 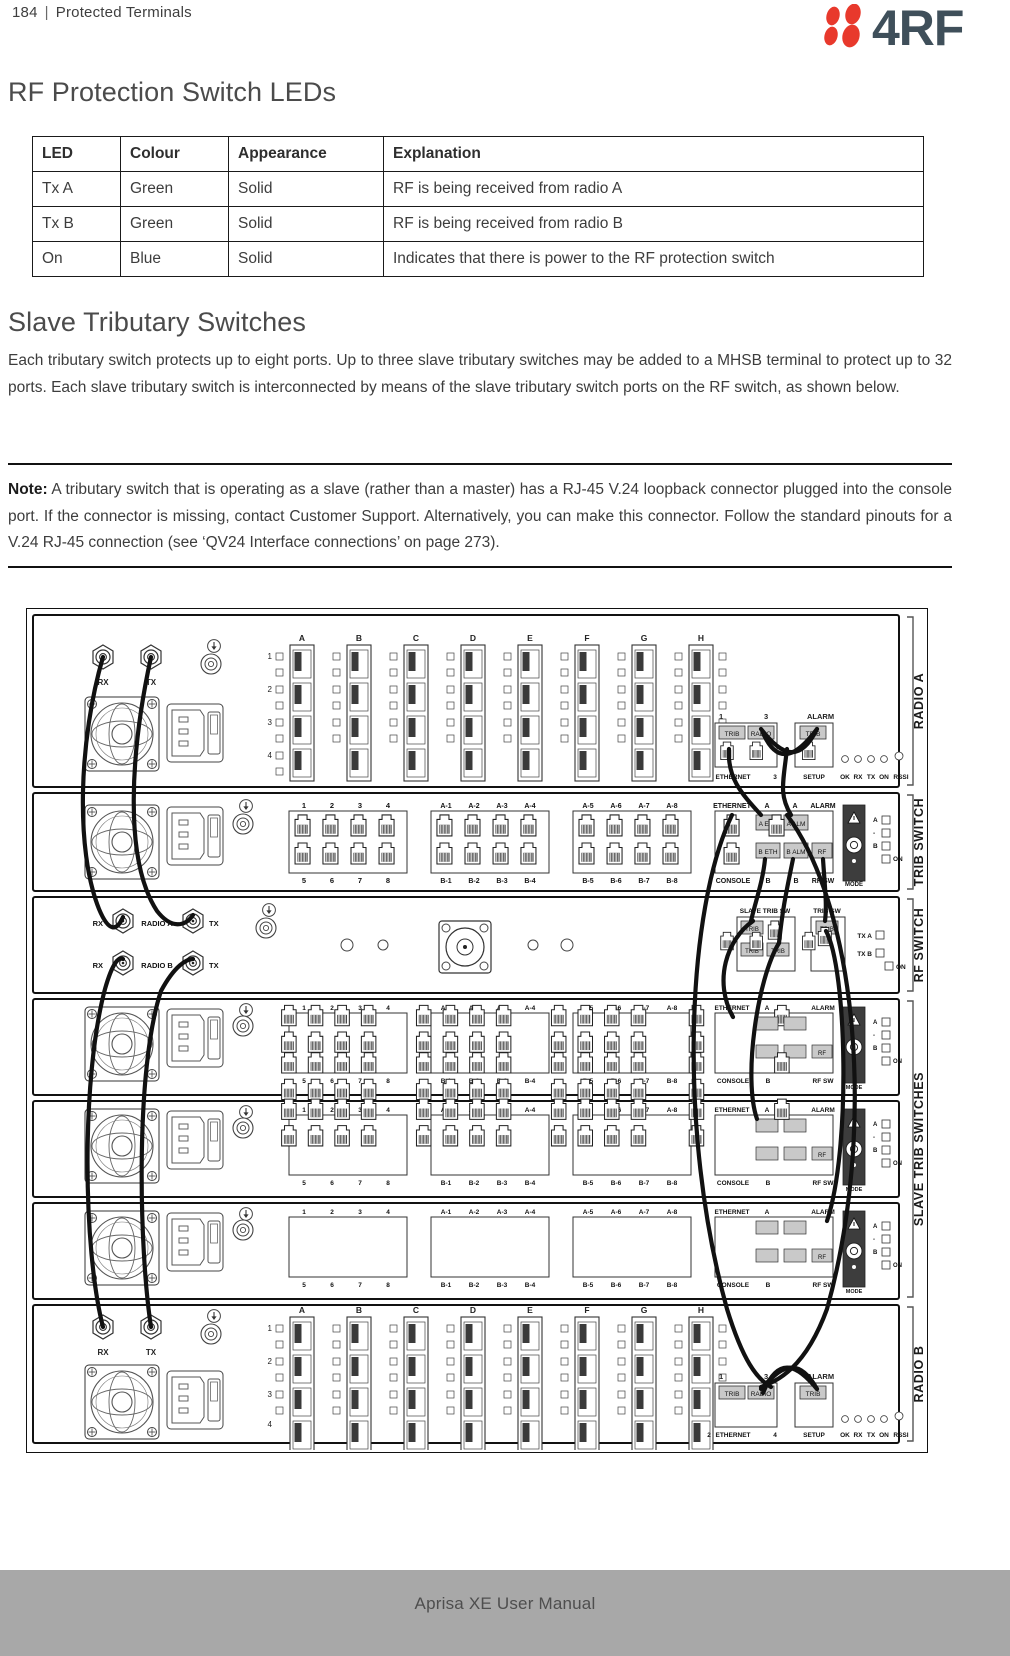 What do you see at coordinates (505, 31) in the screenshot?
I see `page-header: 184 | Protected Terminals 4RF` at bounding box center [505, 31].